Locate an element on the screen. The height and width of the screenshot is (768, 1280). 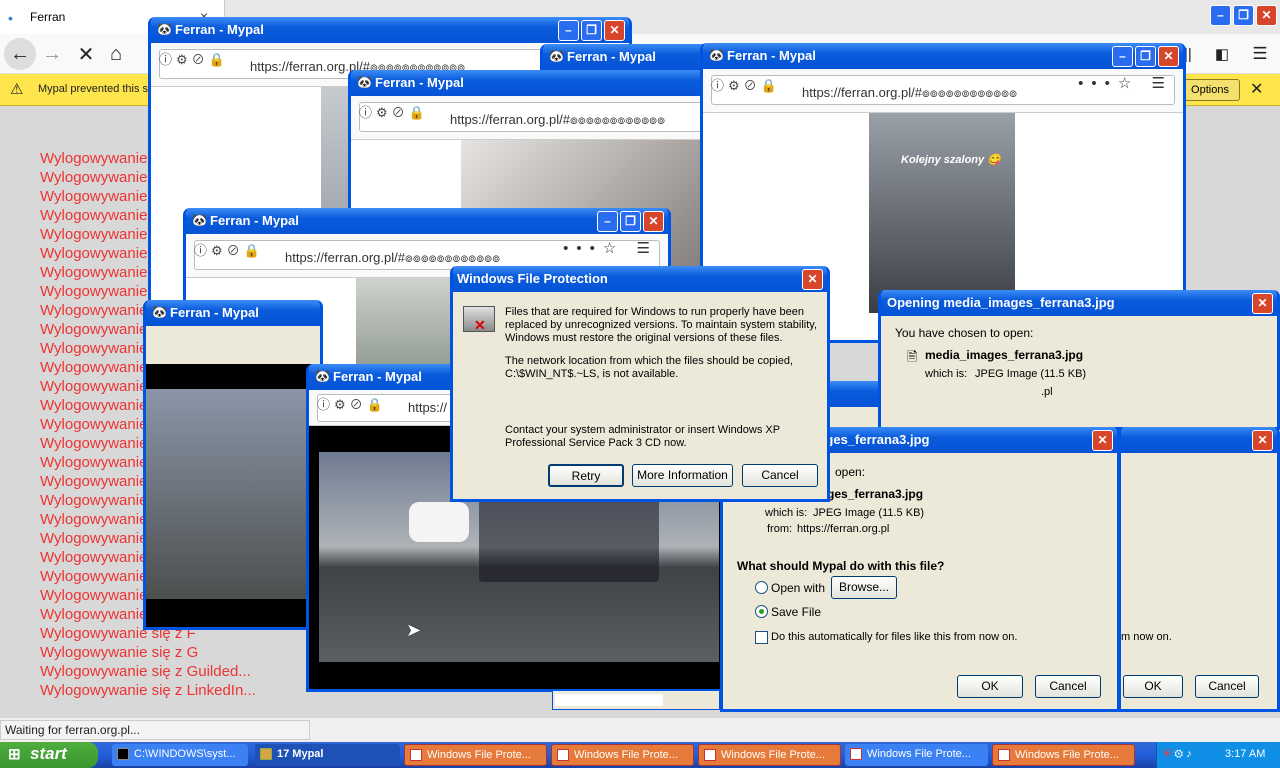
notification-text: Mypal prevented this s is located at coordinates (93, 89).